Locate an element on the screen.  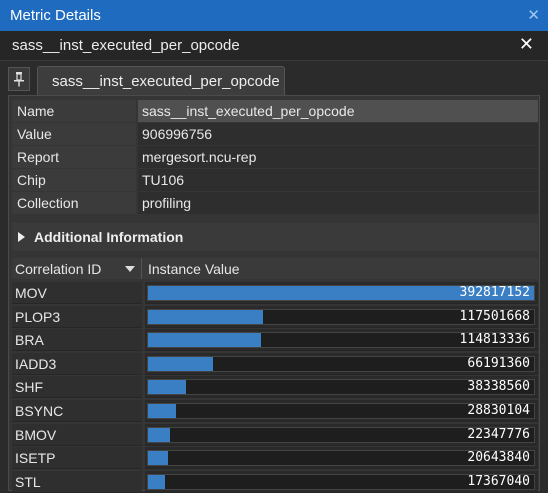
table-row: BSYNC 28830104 is located at coordinates (275, 411).